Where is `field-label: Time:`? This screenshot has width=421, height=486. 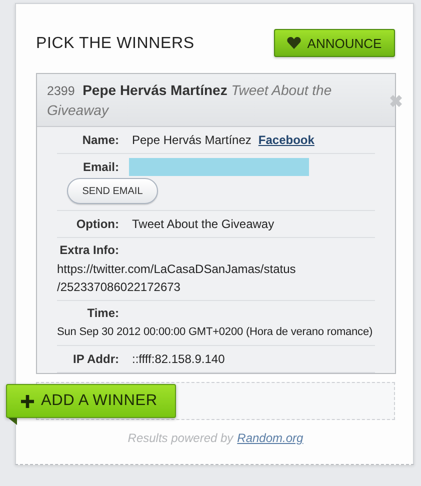 field-label: Time: is located at coordinates (102, 313).